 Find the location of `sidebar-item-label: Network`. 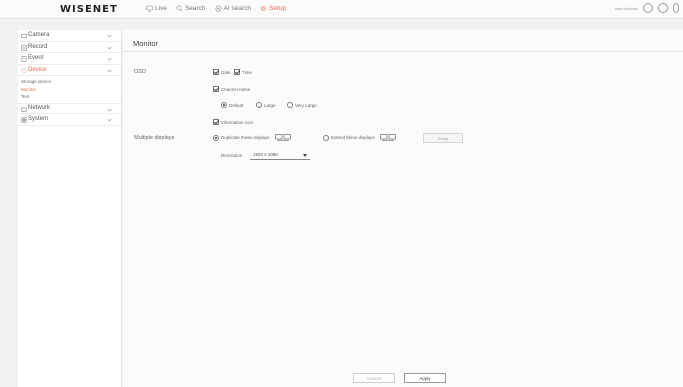

sidebar-item-label: Network is located at coordinates (39, 108).